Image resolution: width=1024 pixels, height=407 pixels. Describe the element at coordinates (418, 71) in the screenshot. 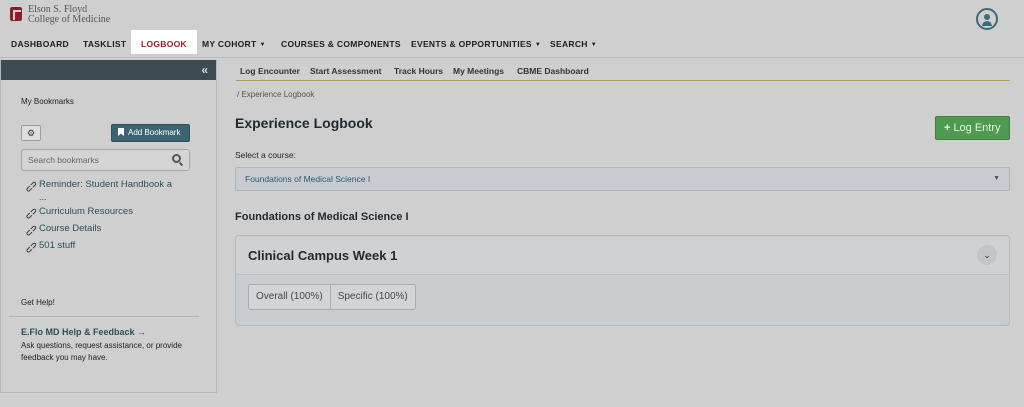

I see `subnav-track-hours: Track Hours` at that location.